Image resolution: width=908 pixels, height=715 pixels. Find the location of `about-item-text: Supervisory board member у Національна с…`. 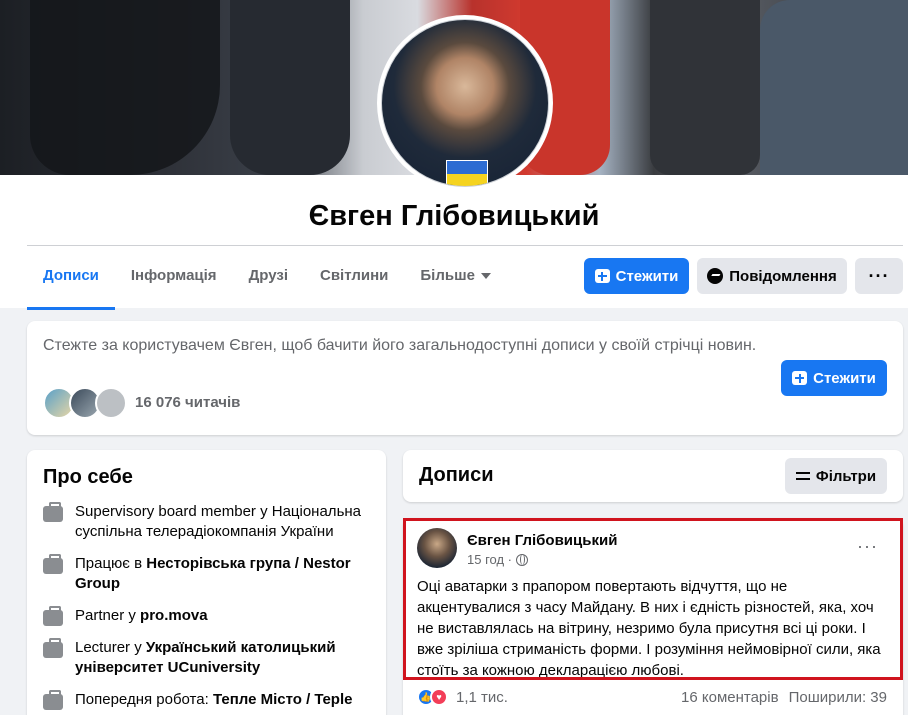

about-item-text: Supervisory board member у Національна с… is located at coordinates (218, 521).